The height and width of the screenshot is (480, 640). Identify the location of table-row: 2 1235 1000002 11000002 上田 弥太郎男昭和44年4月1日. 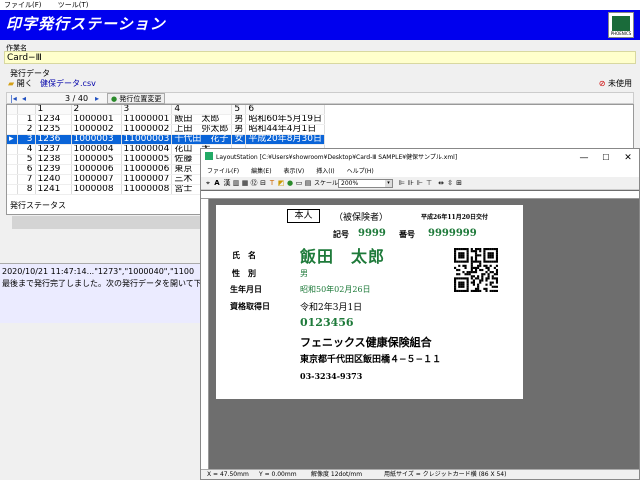
(166, 129).